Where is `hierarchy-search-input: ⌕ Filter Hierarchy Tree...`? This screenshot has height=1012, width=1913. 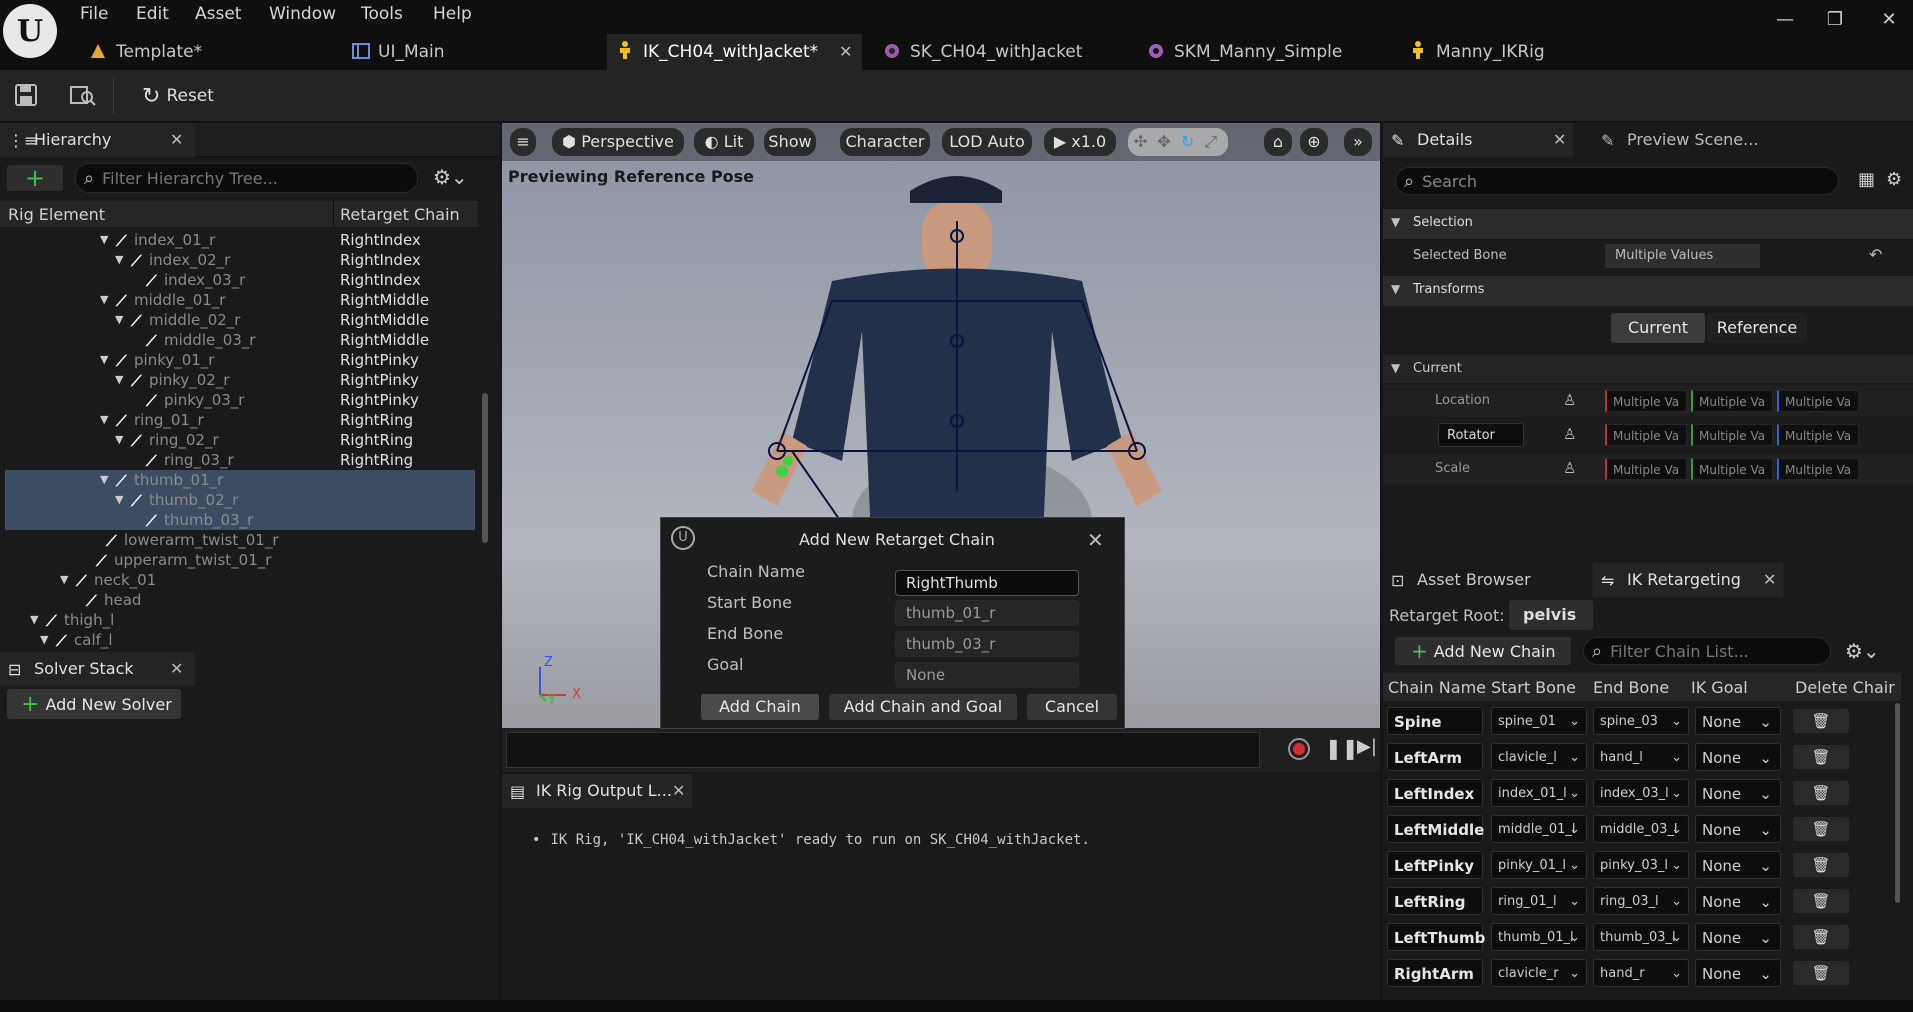
hierarchy-search-input: ⌕ Filter Hierarchy Tree... is located at coordinates (246, 178).